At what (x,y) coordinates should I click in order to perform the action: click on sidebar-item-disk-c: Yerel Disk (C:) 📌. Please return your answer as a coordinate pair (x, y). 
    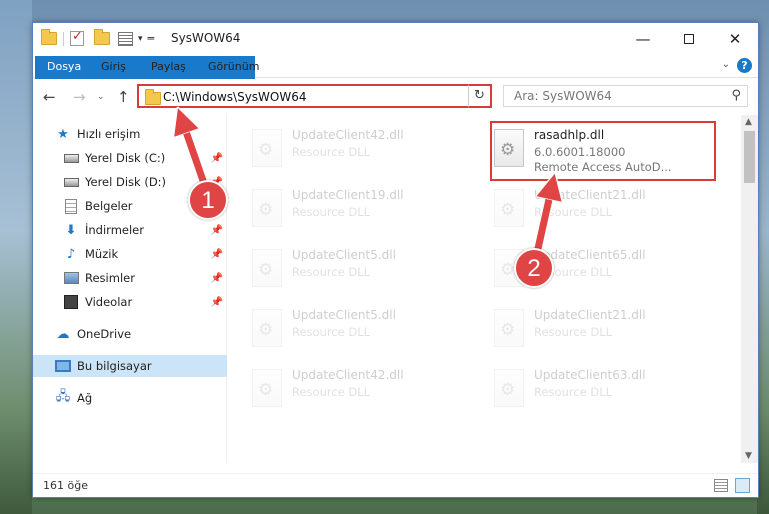
    Looking at the image, I should click on (130, 158).